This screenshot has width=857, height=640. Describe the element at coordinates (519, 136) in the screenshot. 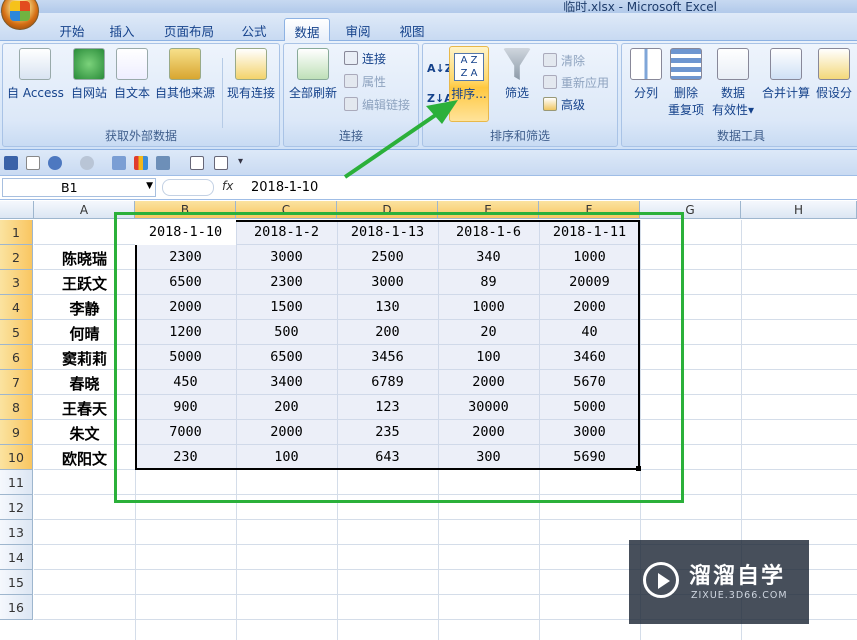

I see `group-label-sort-filter: 排序和筛选` at that location.